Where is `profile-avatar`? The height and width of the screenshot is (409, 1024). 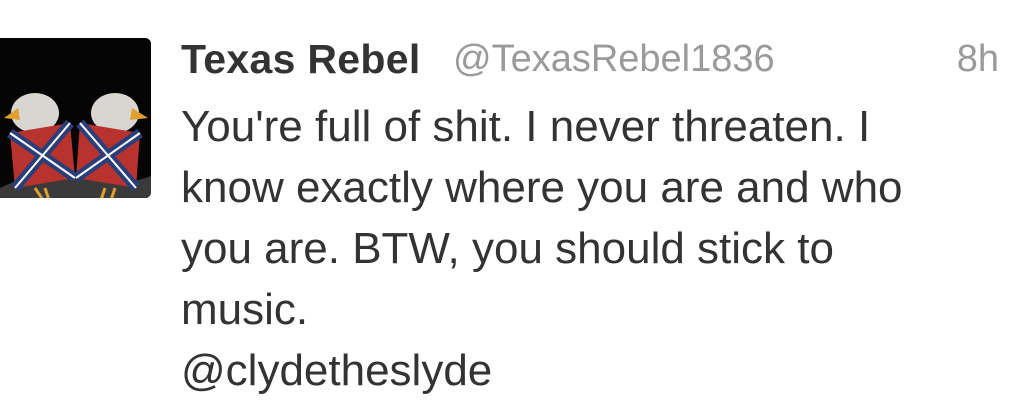 profile-avatar is located at coordinates (75, 118).